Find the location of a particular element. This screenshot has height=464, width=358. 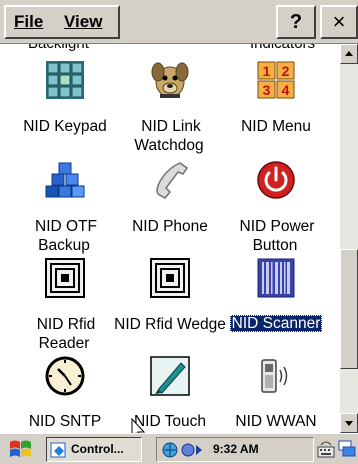

item-label: NID Phone is located at coordinates (170, 226).